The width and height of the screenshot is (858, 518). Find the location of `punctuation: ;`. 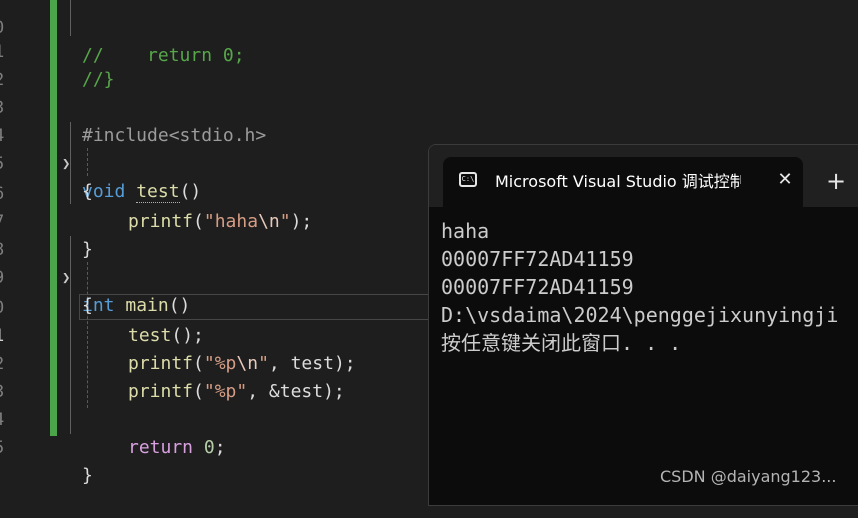

punctuation: ; is located at coordinates (220, 447).